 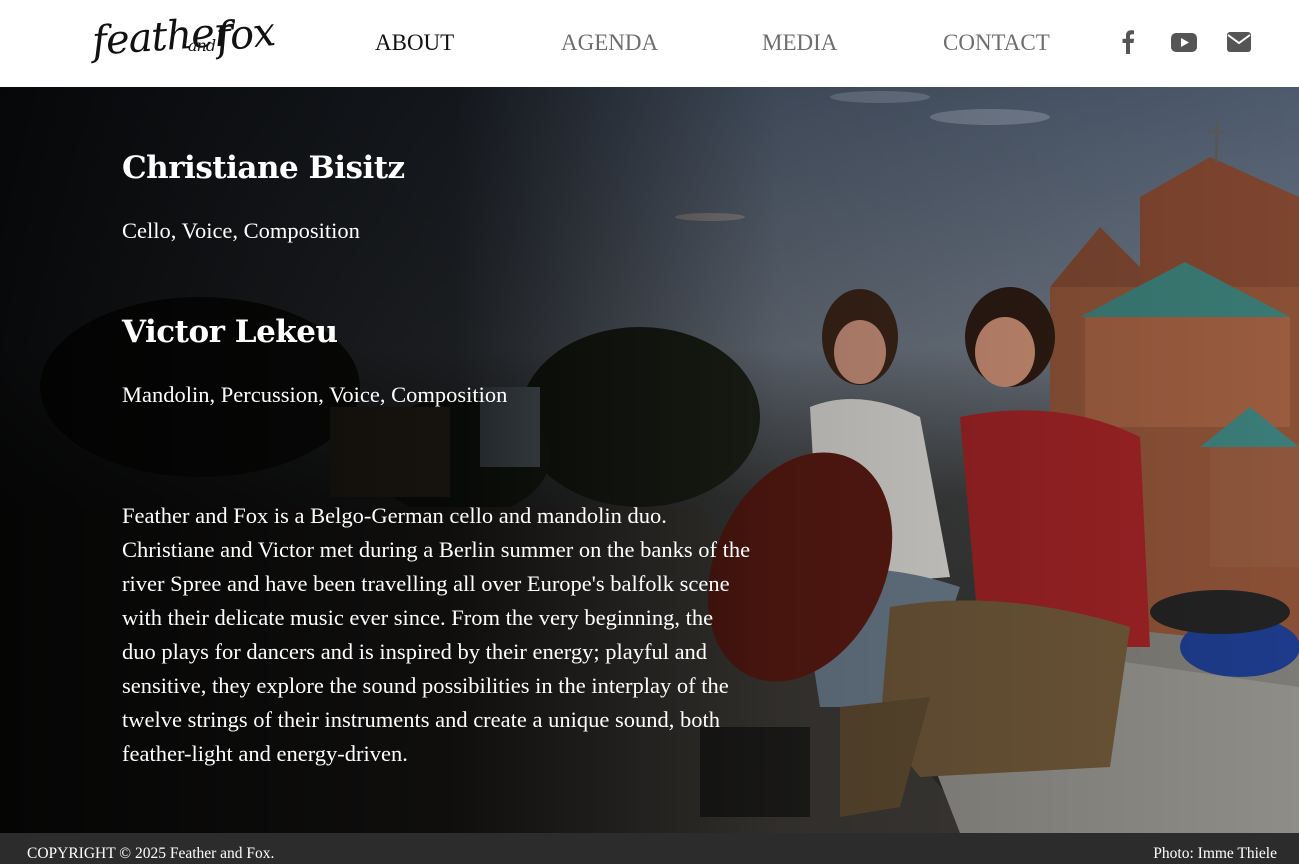 What do you see at coordinates (202, 45) in the screenshot?
I see `logo-word-and: and` at bounding box center [202, 45].